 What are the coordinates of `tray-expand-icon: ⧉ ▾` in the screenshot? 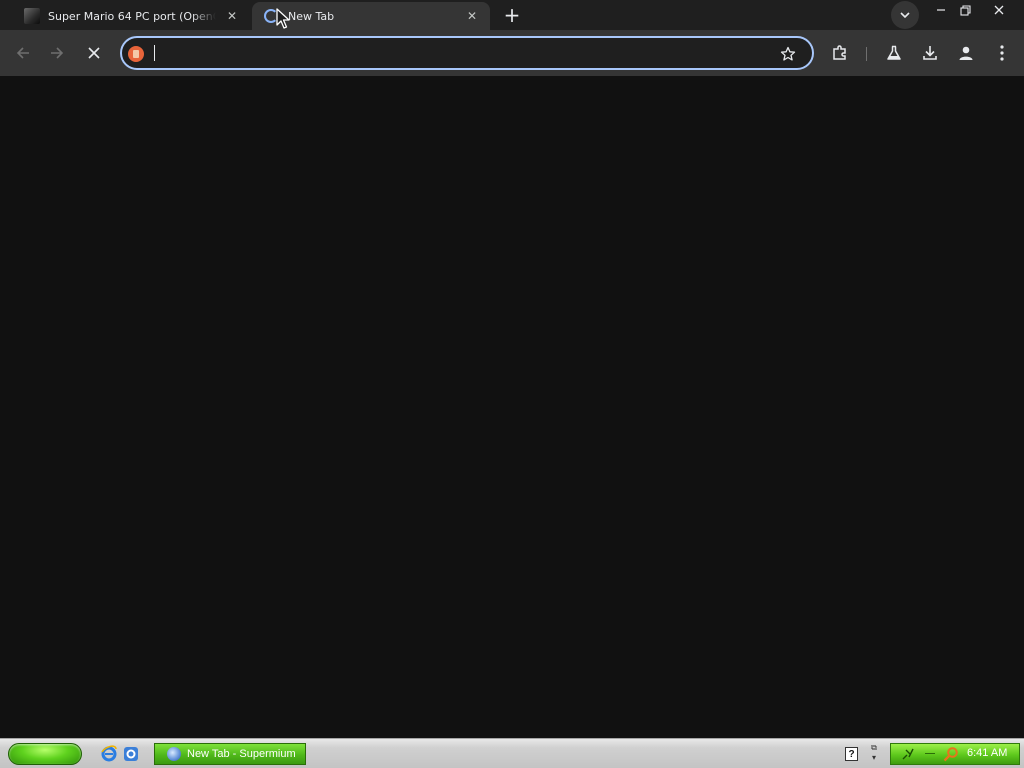 It's located at (874, 754).